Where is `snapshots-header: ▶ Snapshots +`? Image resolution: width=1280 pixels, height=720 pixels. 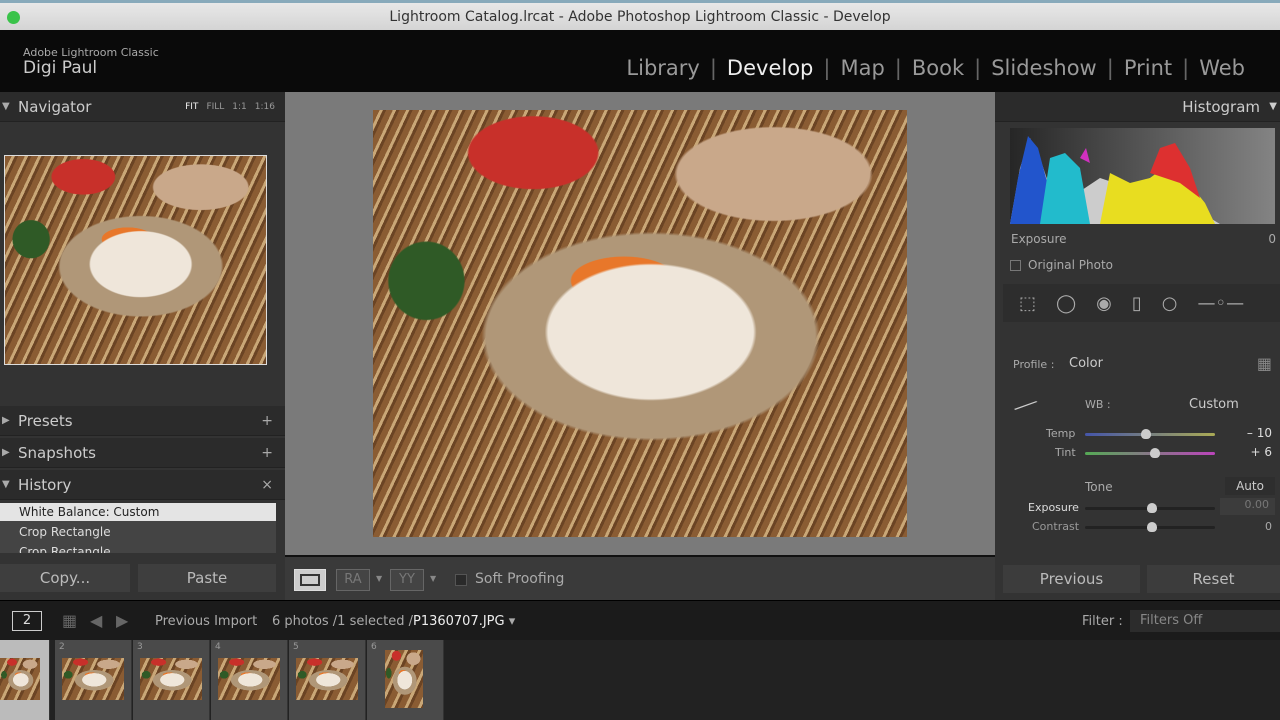
snapshots-header: ▶ Snapshots + is located at coordinates (142, 453).